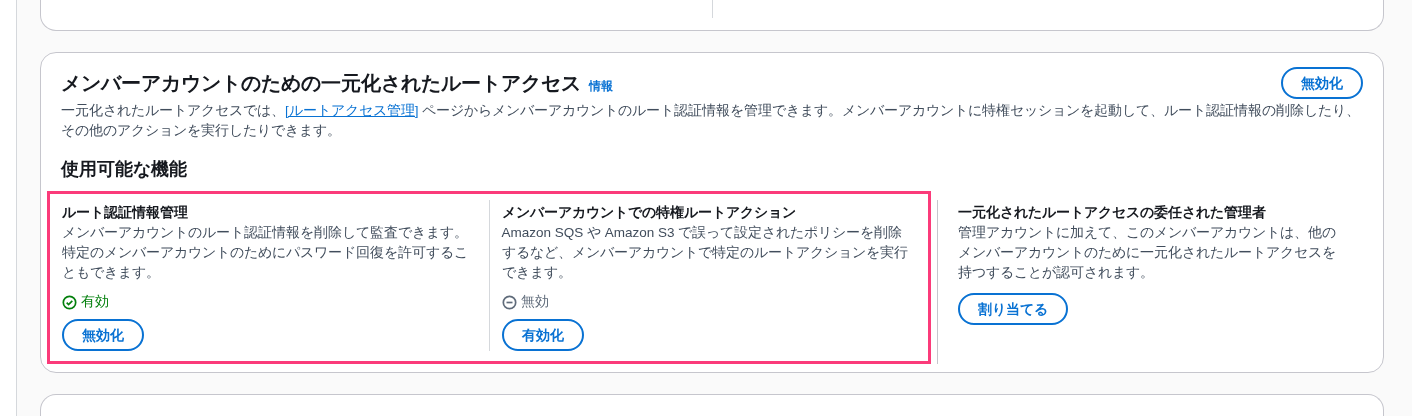 The height and width of the screenshot is (416, 1412). I want to click on features-heading: 使用可能な機能, so click(124, 169).